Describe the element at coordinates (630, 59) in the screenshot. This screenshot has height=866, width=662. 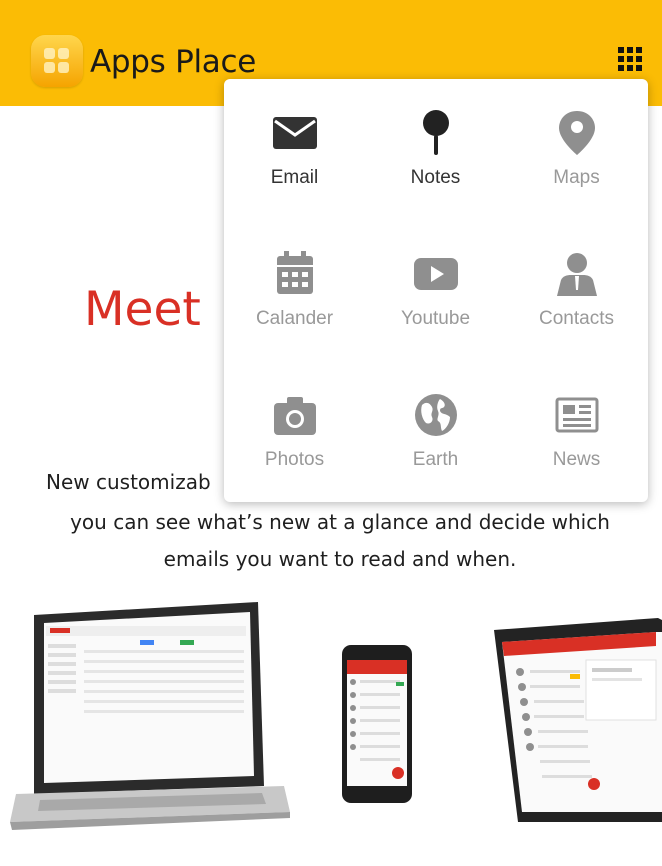
I see `grid-menu-icon` at that location.